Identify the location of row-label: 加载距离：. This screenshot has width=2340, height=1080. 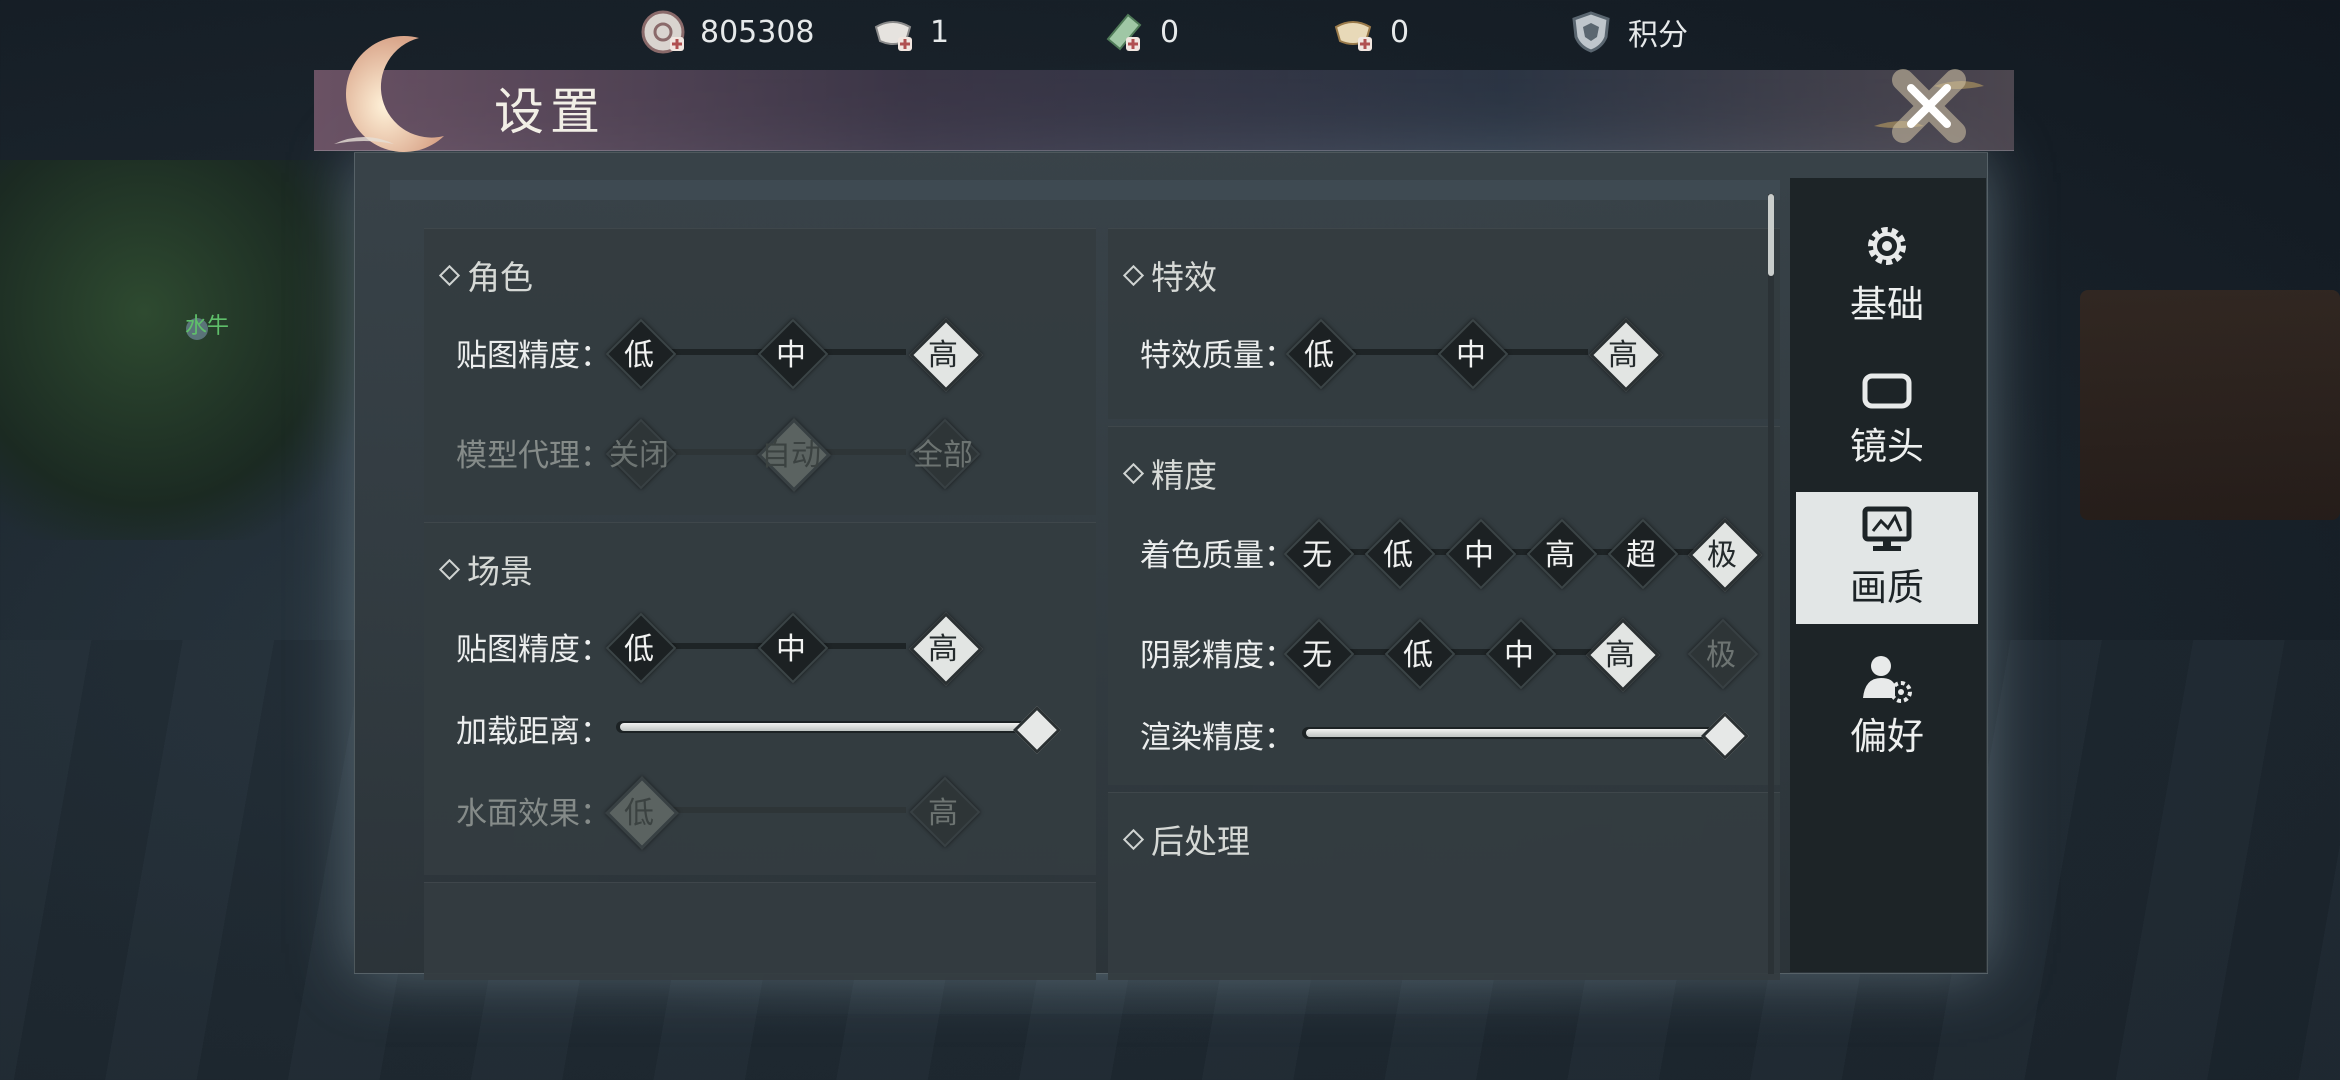
(533, 731).